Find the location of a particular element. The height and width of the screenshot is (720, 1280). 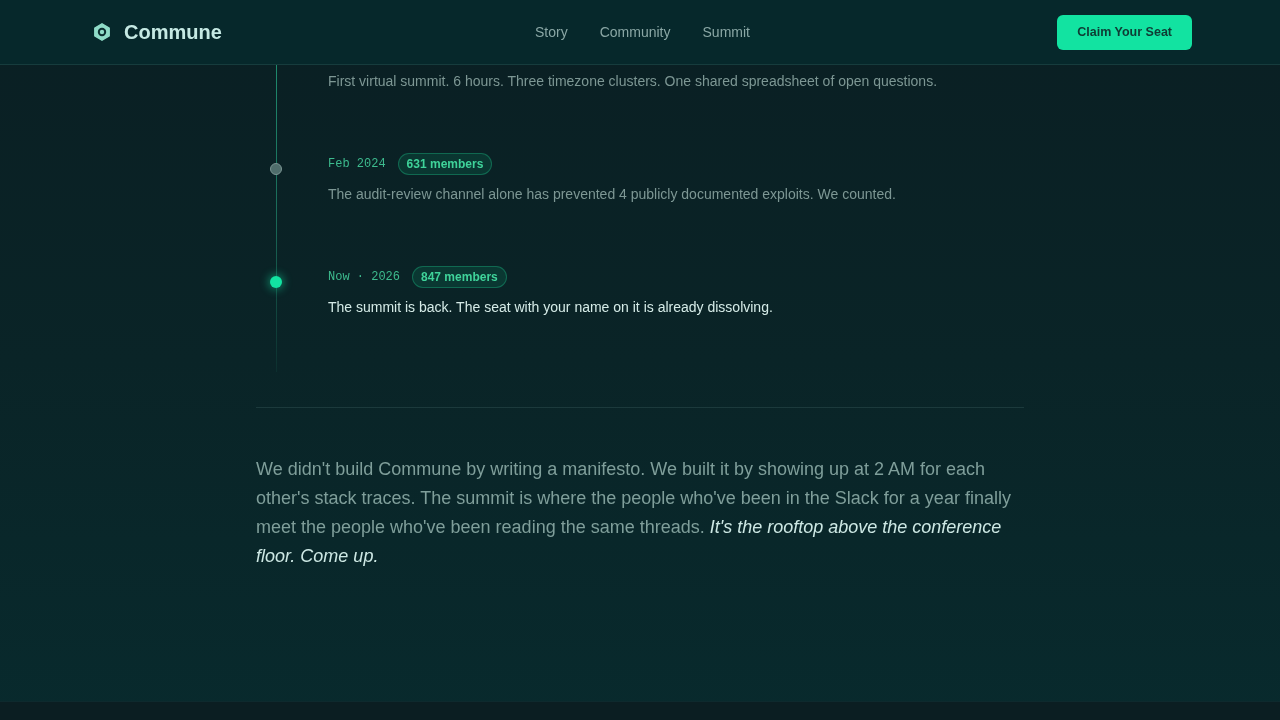

member-count-pill: 631 members is located at coordinates (445, 164).